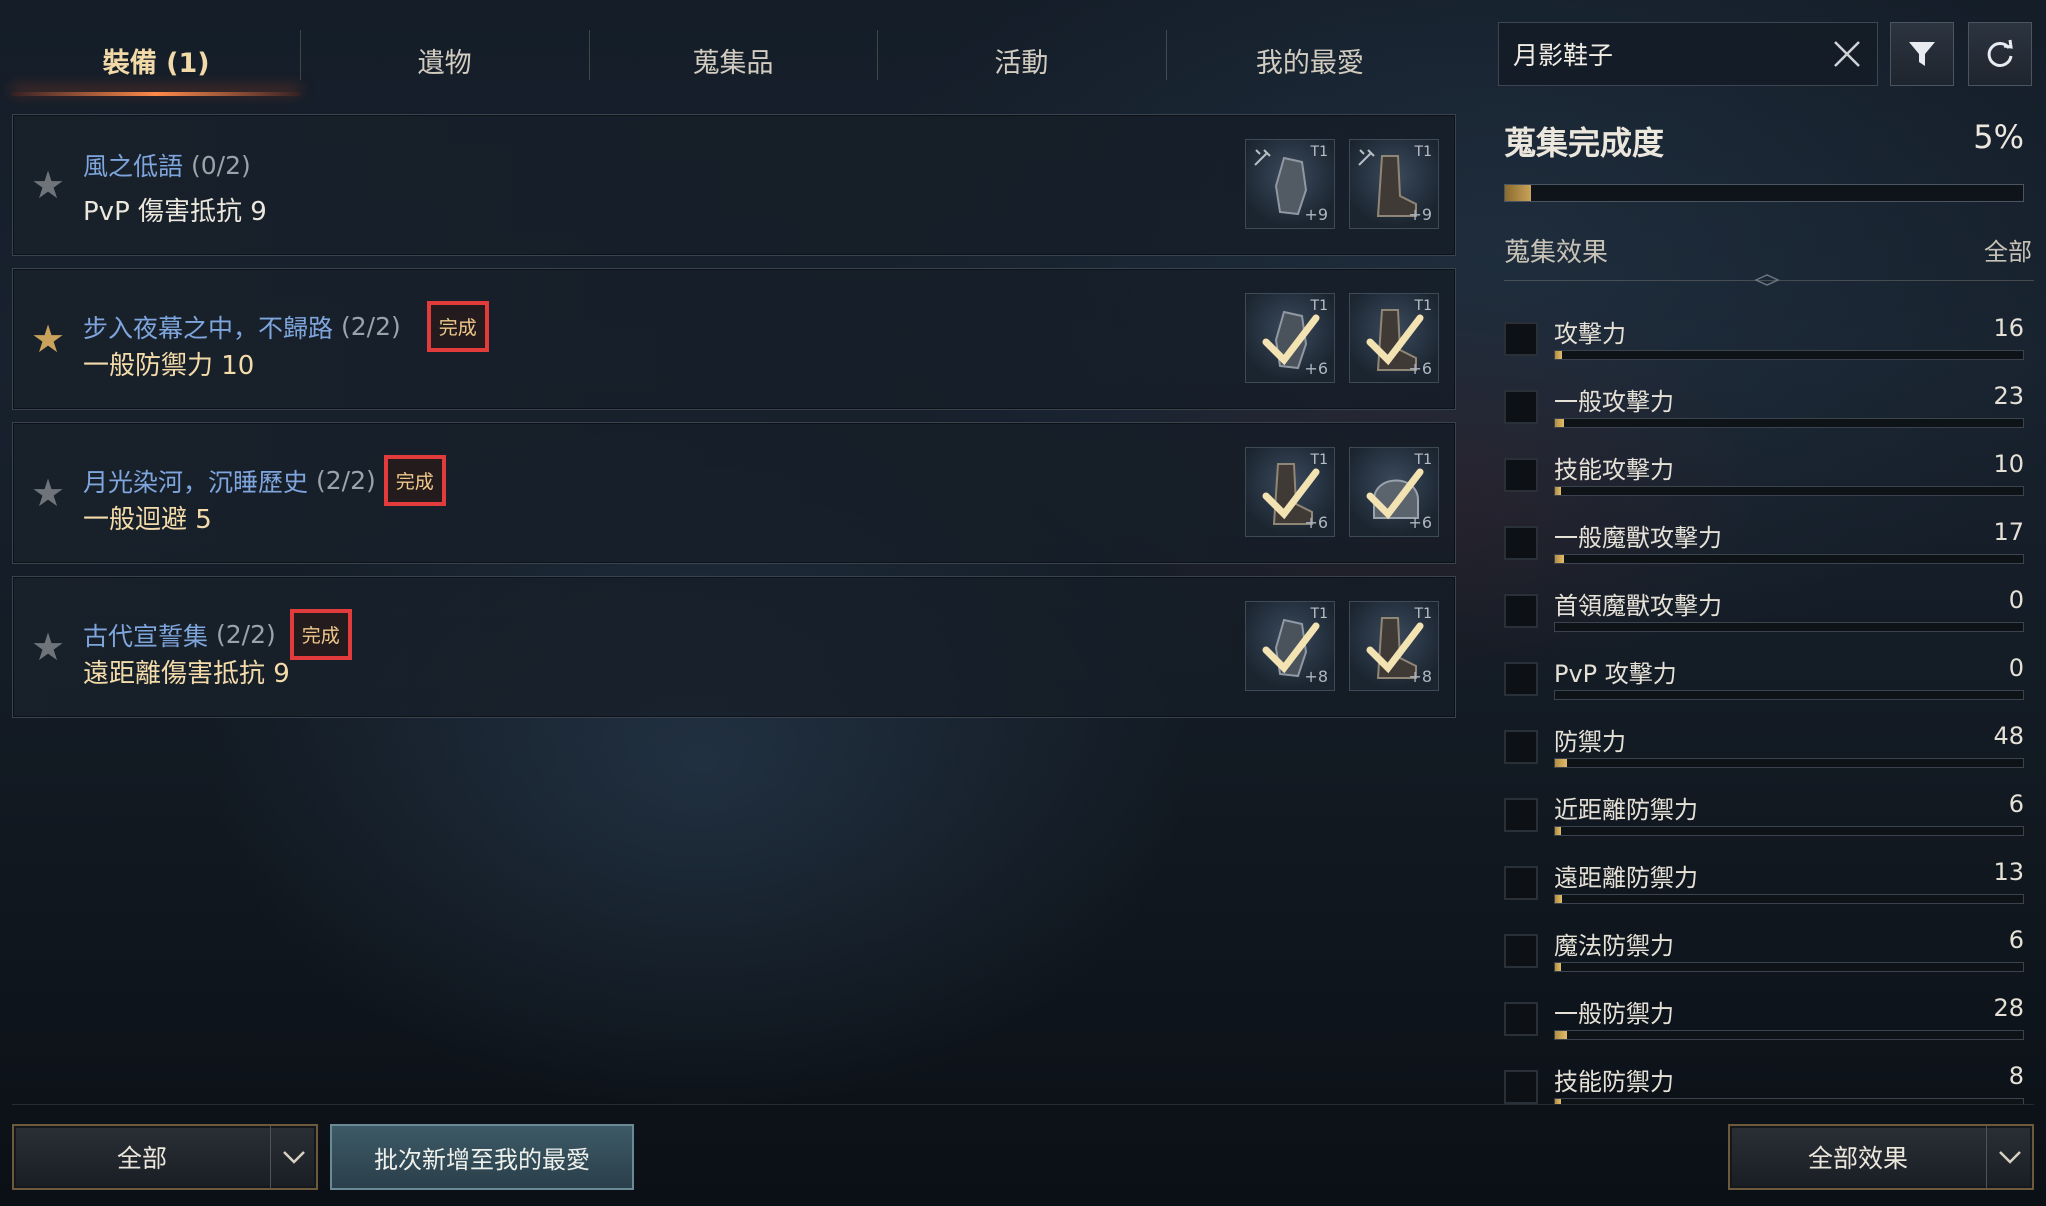  I want to click on refresh-button, so click(2000, 54).